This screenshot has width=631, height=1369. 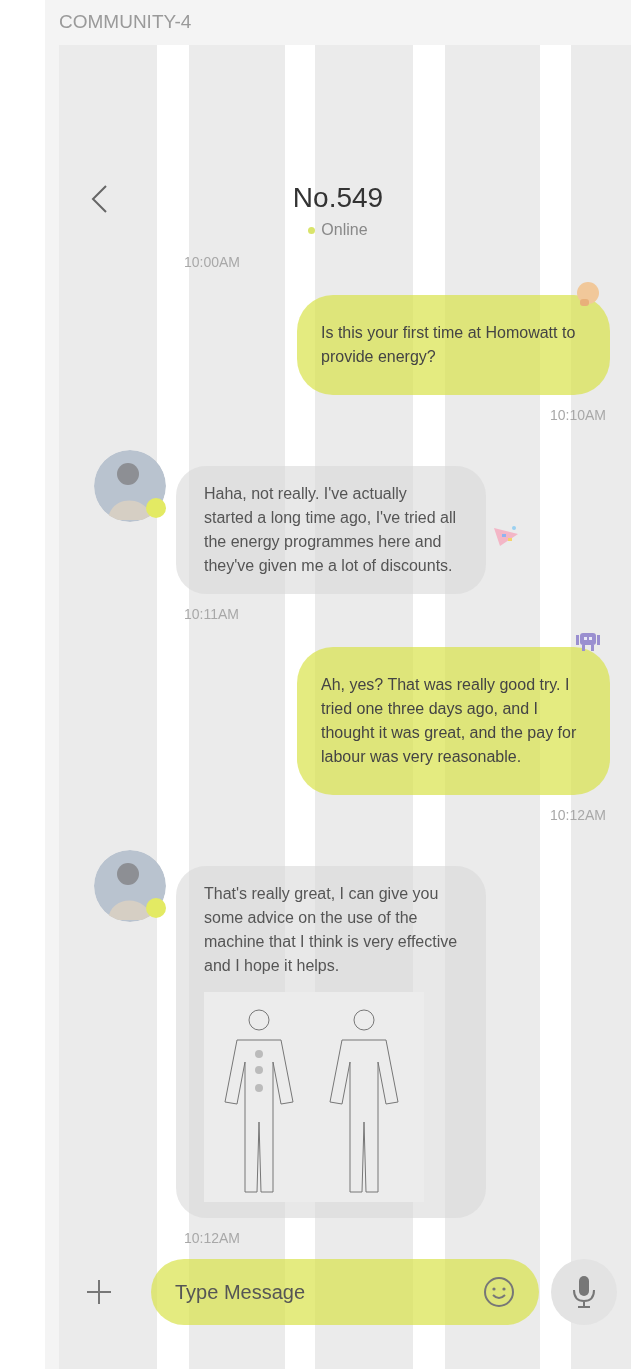 What do you see at coordinates (211, 614) in the screenshot?
I see `message-time: 10:11AM` at bounding box center [211, 614].